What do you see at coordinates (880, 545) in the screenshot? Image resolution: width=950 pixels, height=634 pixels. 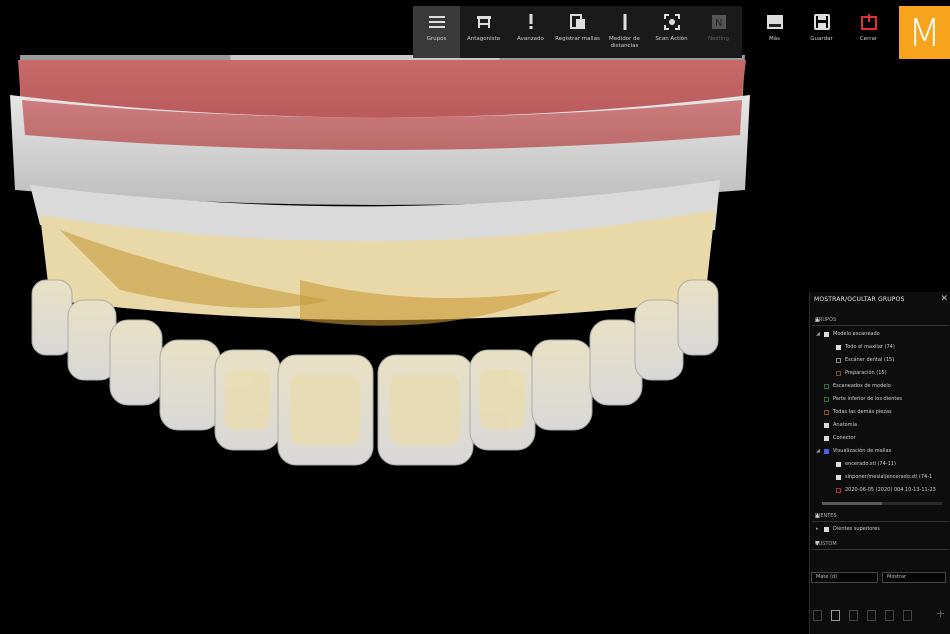 I see `section-custom: CUSTOM ▼` at bounding box center [880, 545].